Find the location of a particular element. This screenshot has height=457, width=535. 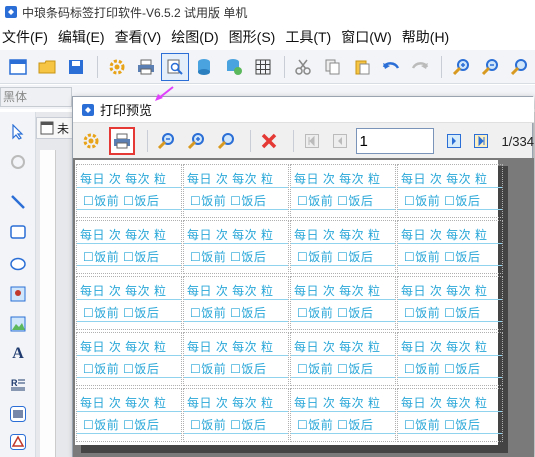

menu-shape: 图形(S) is located at coordinates (255, 37).